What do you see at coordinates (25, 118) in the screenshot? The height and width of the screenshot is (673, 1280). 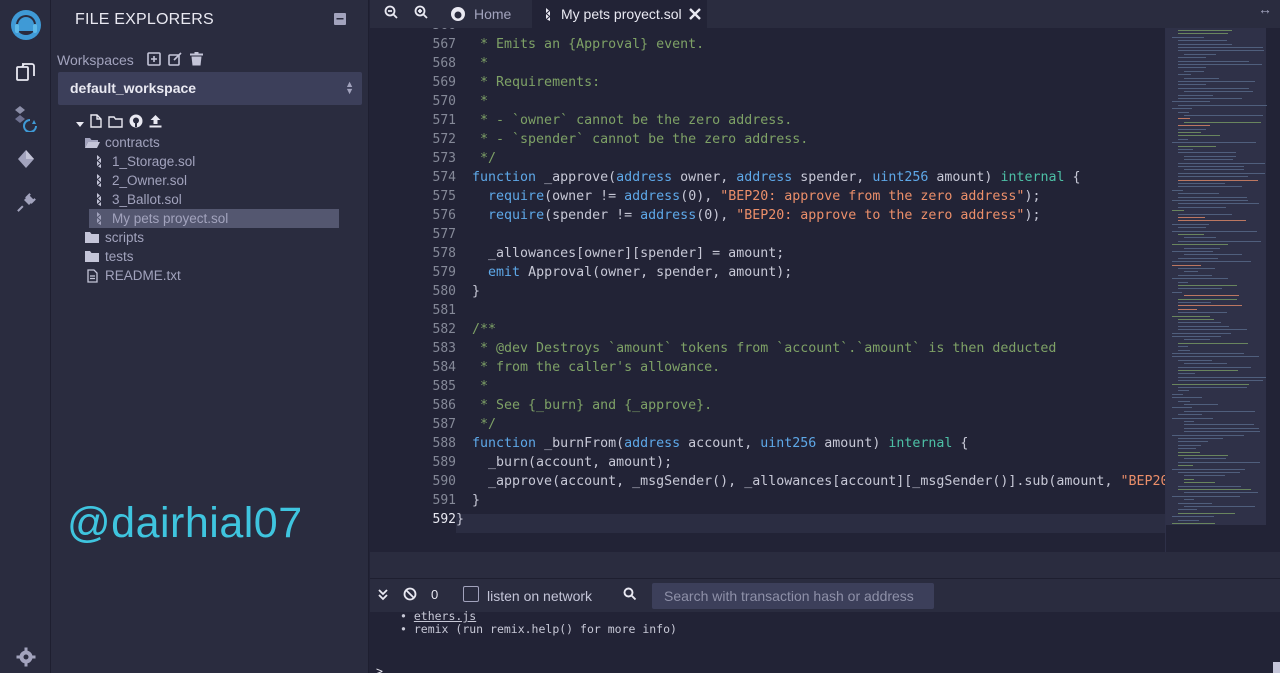 I see `solidity-compiler-icon` at bounding box center [25, 118].